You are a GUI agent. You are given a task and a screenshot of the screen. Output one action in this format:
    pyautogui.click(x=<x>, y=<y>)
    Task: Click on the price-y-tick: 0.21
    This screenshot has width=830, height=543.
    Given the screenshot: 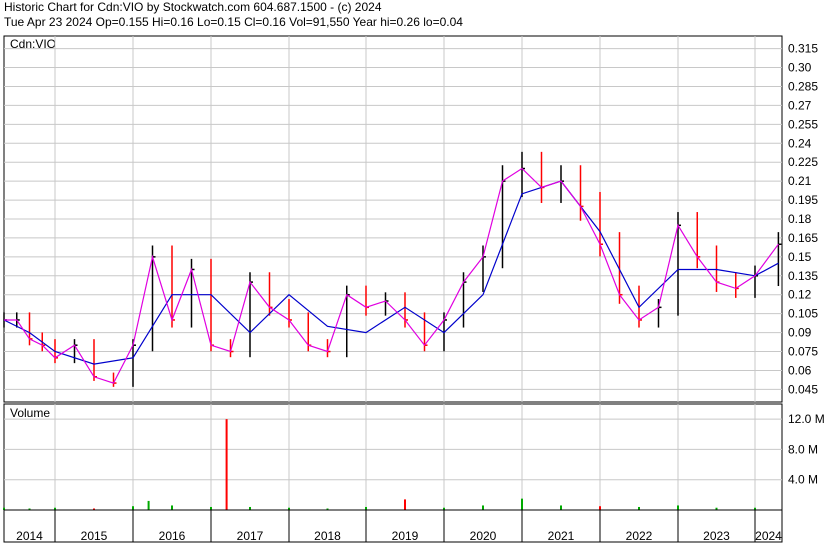 What is the action you would take?
    pyautogui.click(x=800, y=181)
    